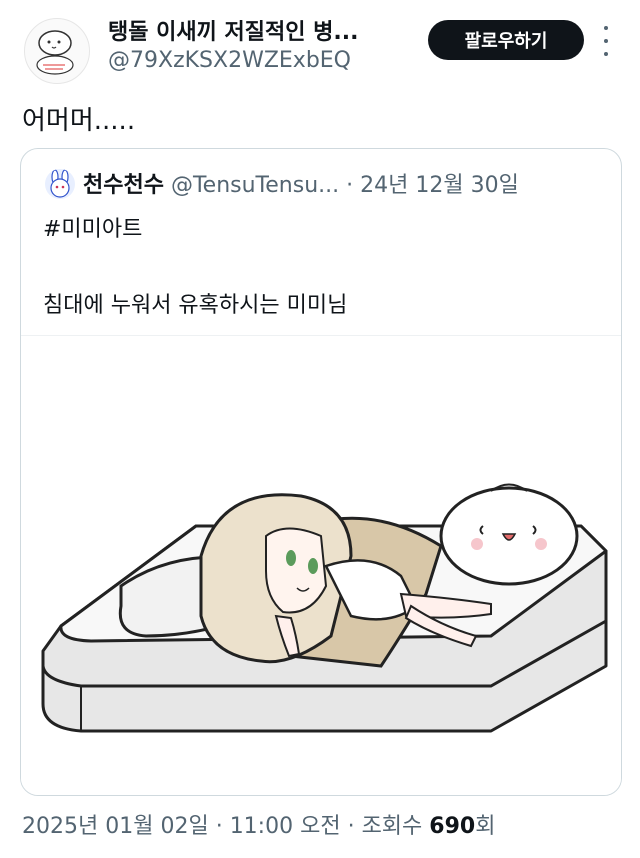 This screenshot has height=858, width=640. I want to click on tweet-date: 2025년 01월 02일, so click(115, 826).